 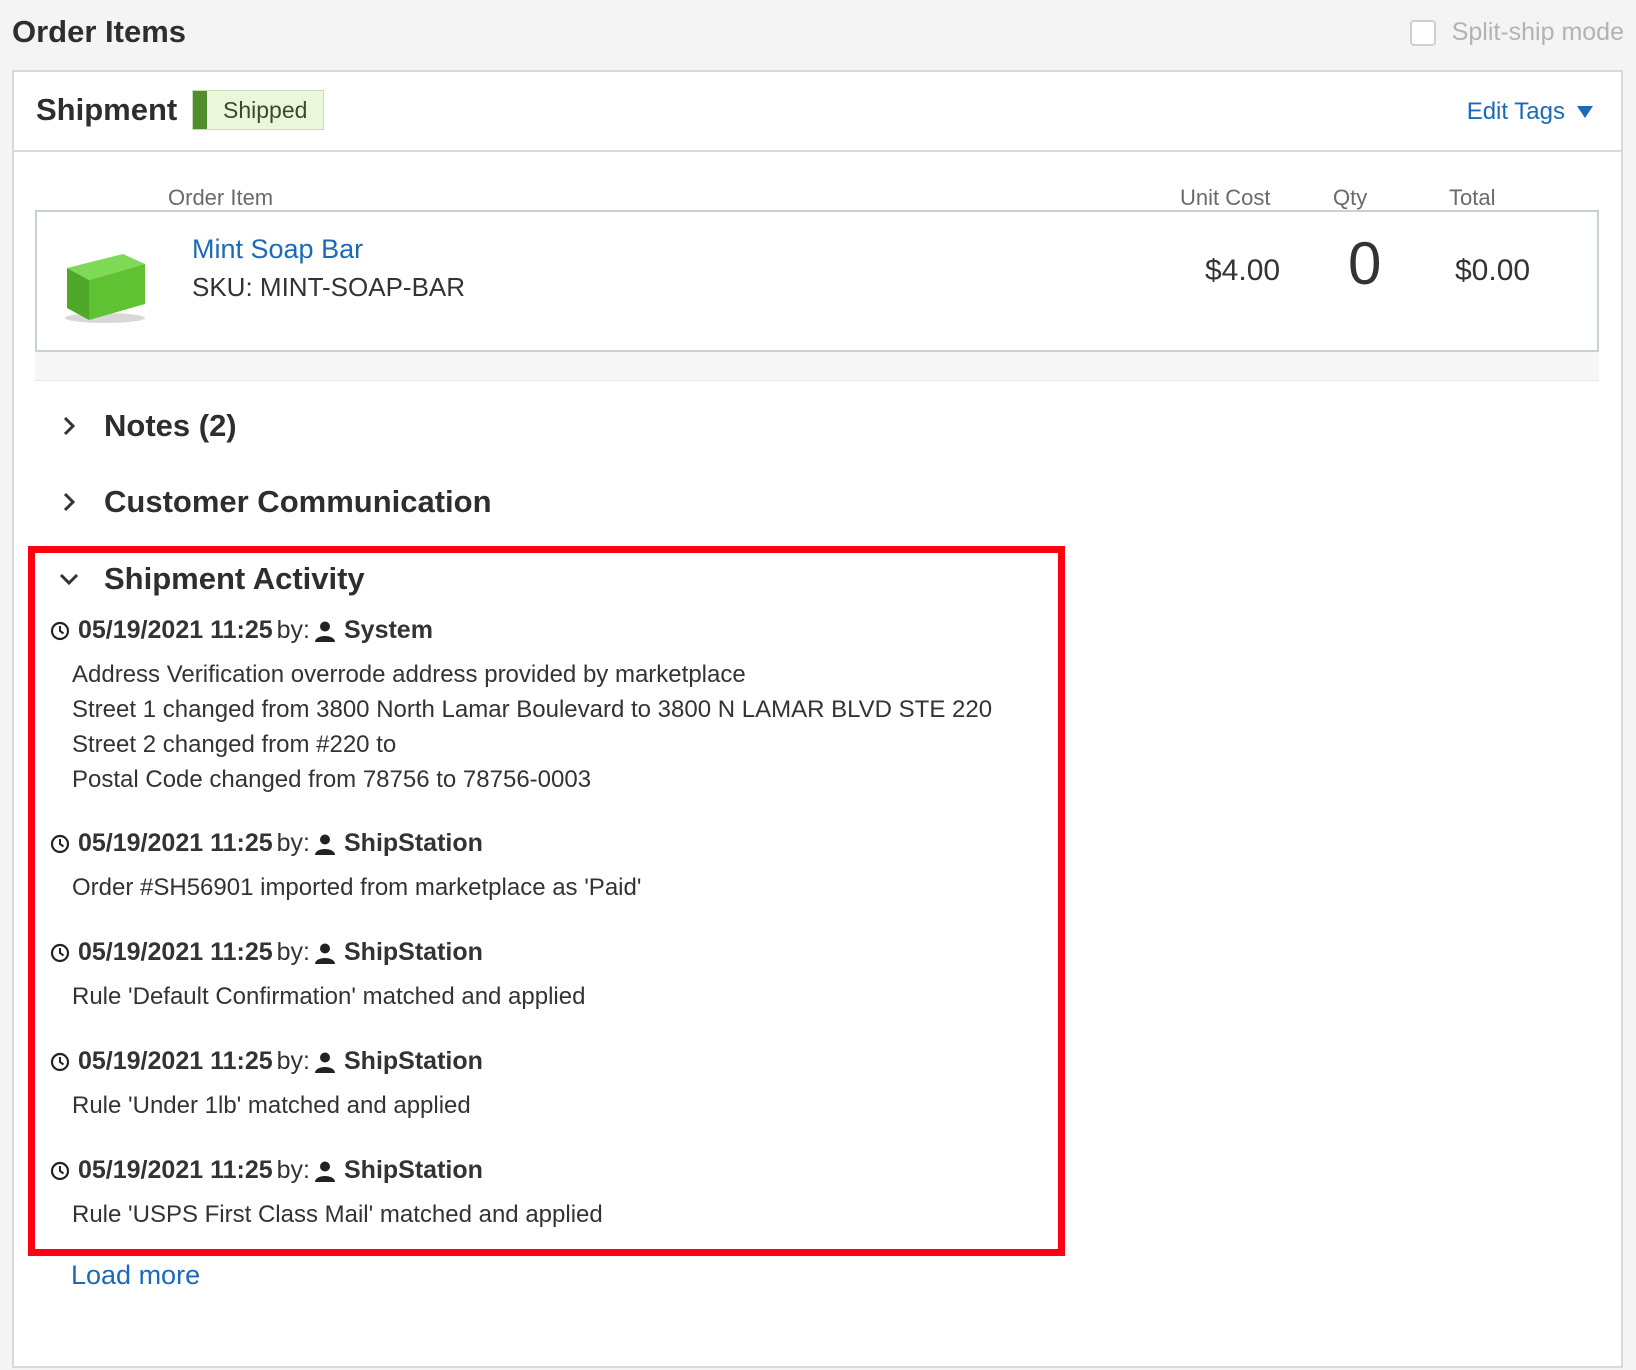 I want to click on section-shipment-activity-label: Shipment Activity, so click(x=234, y=578).